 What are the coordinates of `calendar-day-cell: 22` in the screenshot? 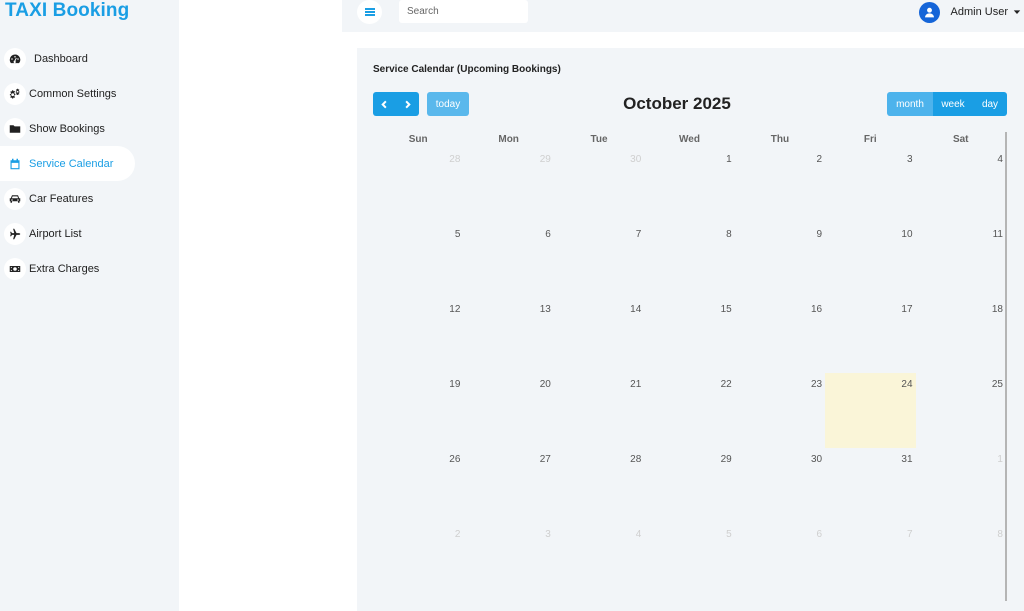 It's located at (689, 410).